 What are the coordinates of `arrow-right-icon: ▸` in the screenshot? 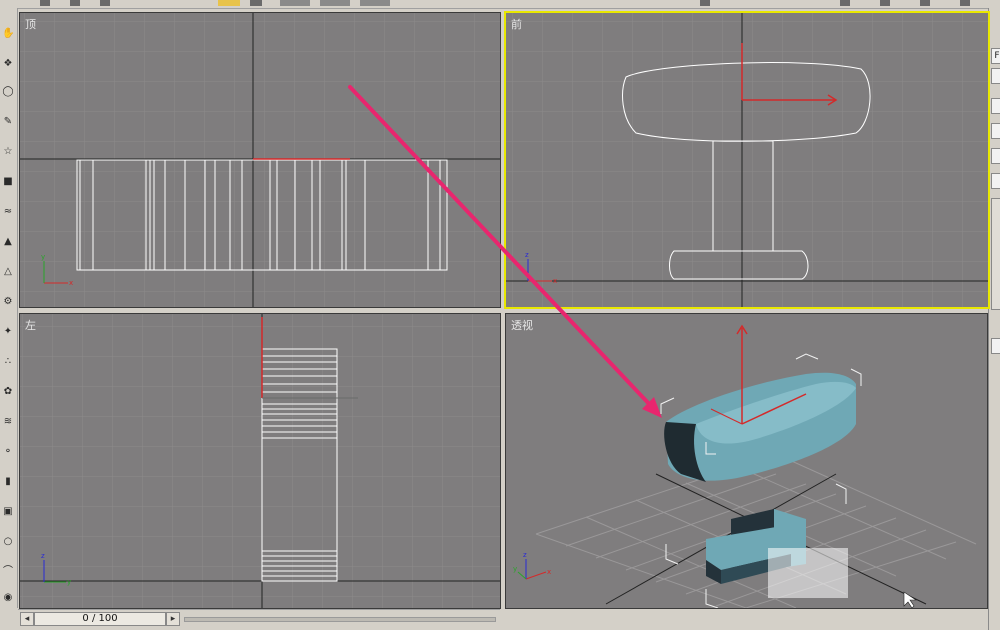 It's located at (173, 619).